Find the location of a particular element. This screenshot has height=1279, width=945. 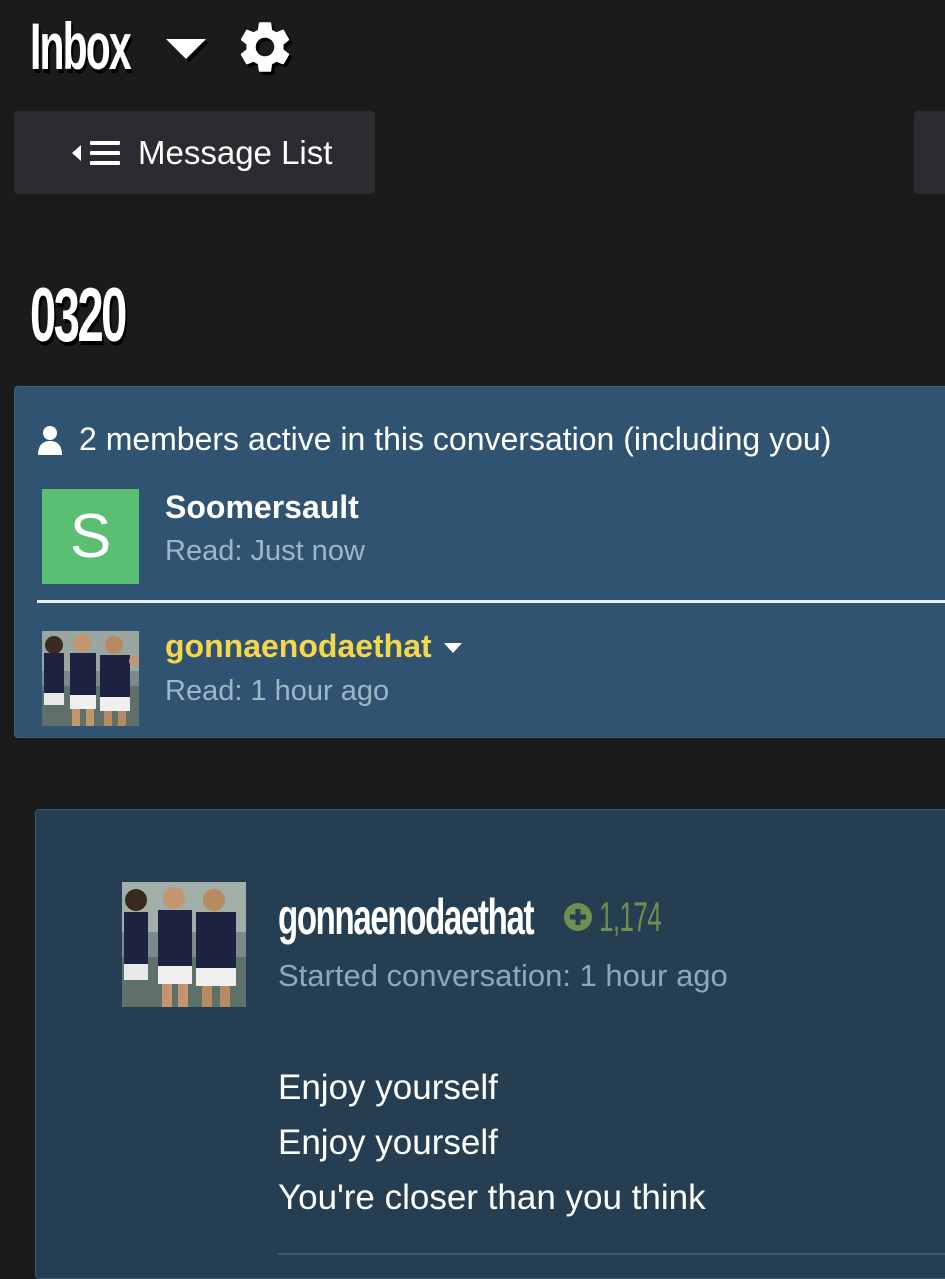

member-divider is located at coordinates (491, 601).